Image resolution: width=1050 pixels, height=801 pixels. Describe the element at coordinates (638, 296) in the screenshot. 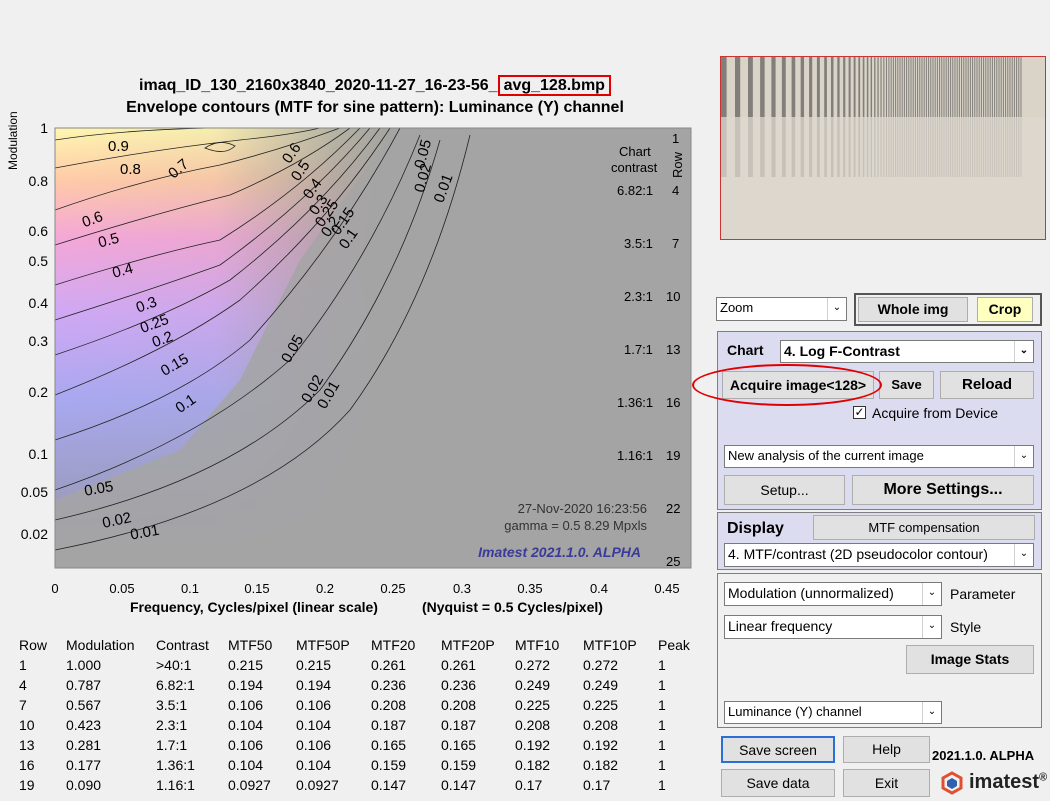

I see `contrast-value: 2.3:1` at that location.